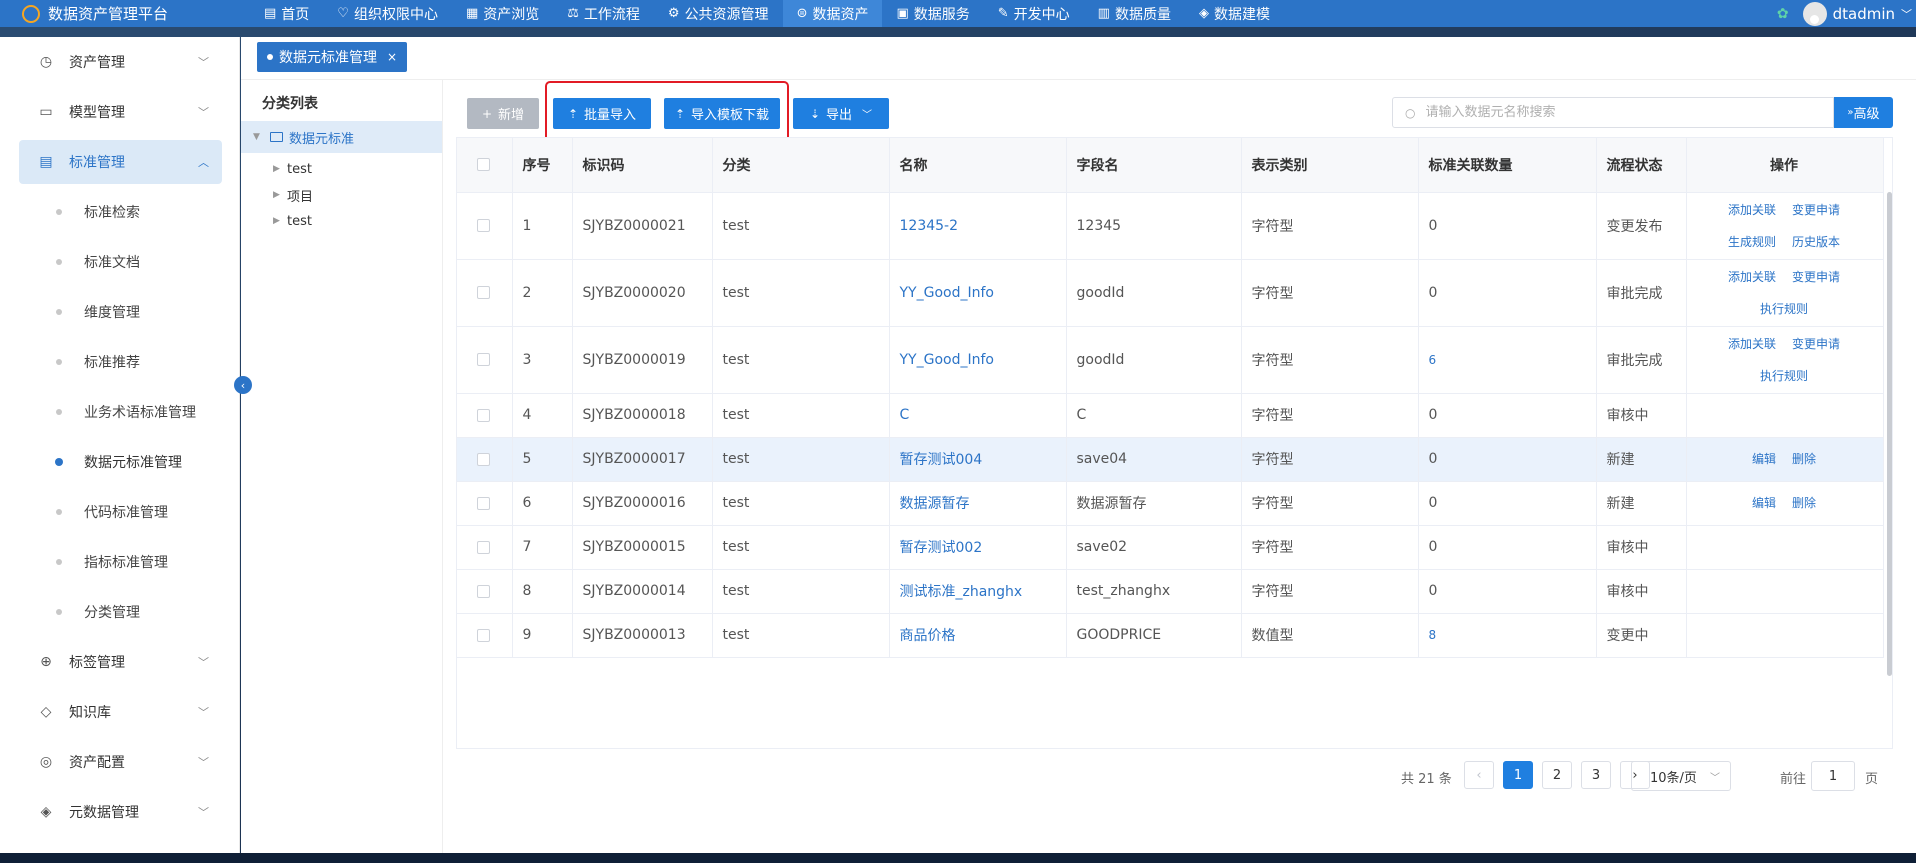  Describe the element at coordinates (1752, 242) in the screenshot. I see `op-link: 生成规则` at that location.